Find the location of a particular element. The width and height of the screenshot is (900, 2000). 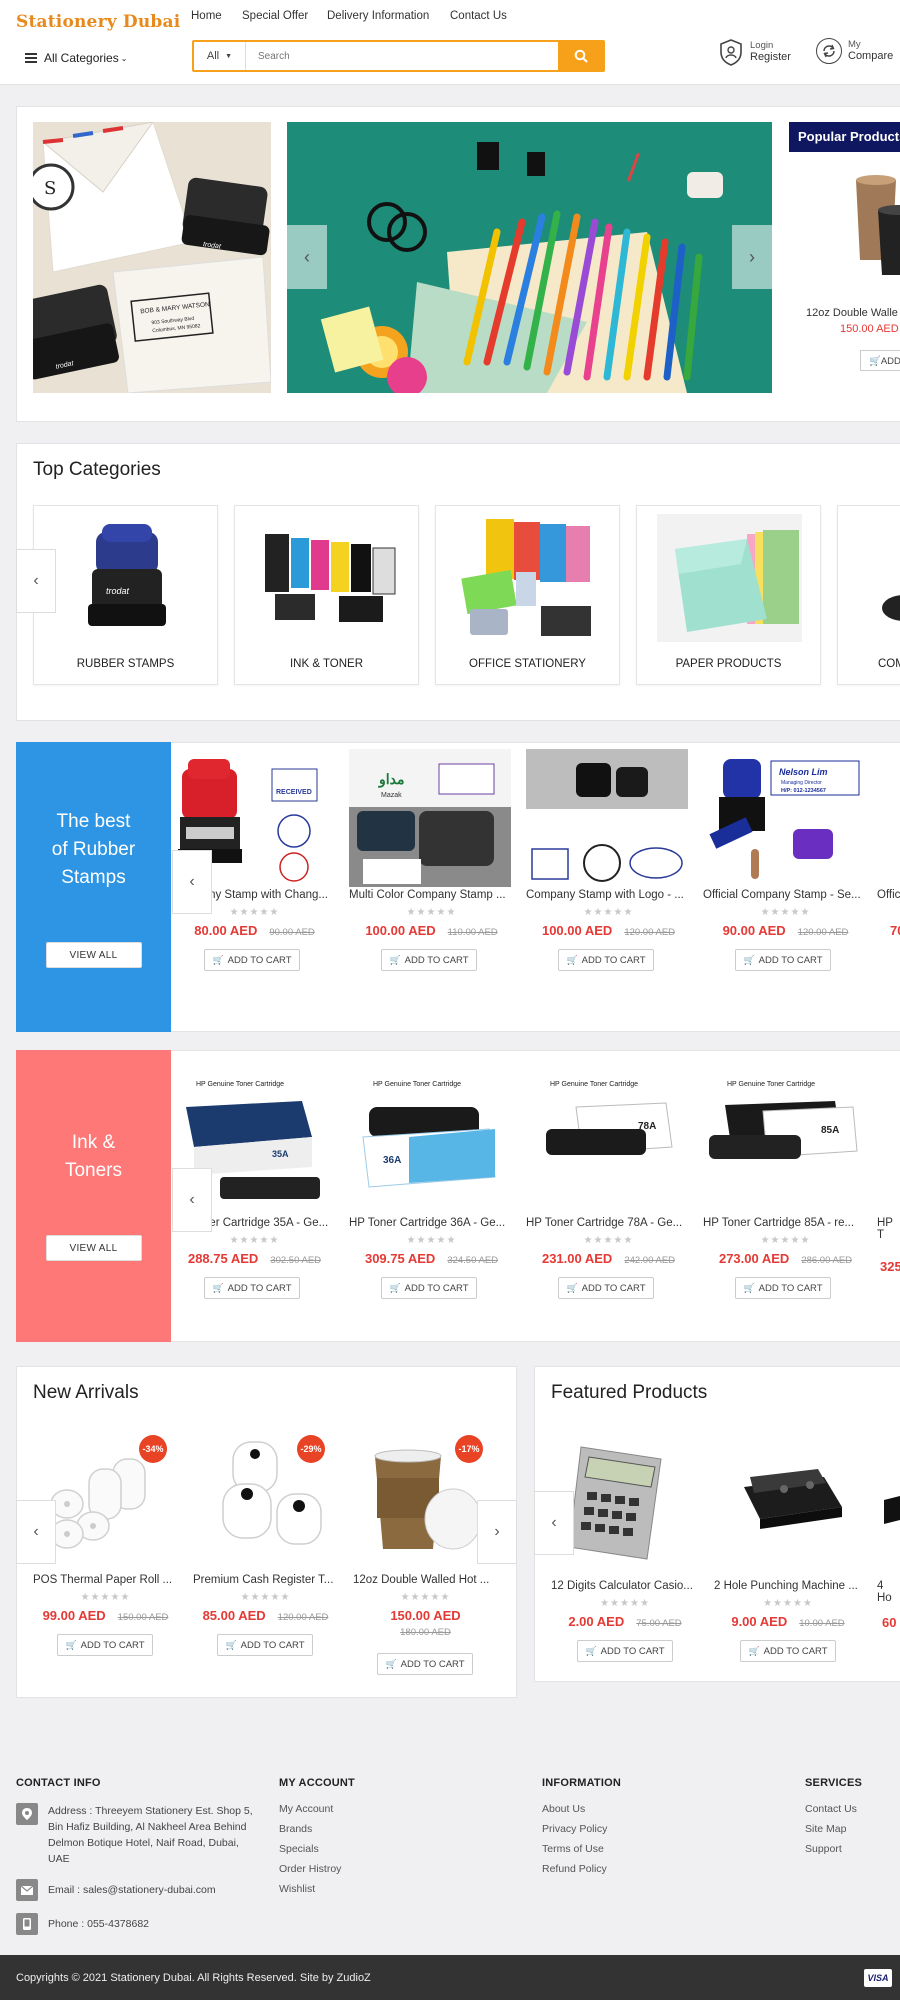

footer-phone: Phone : 055-4378682 is located at coordinates (136, 1924).